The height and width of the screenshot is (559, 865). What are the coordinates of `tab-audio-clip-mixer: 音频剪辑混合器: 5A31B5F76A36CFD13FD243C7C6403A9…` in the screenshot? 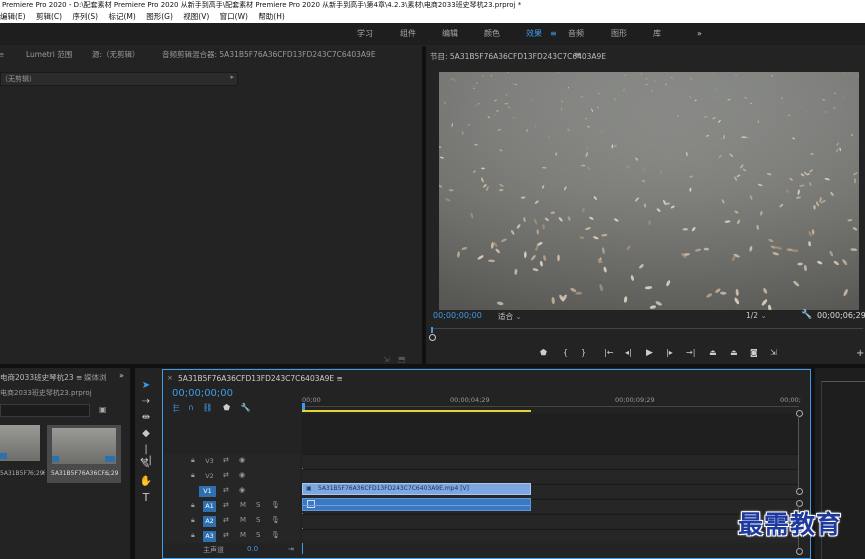 It's located at (269, 55).